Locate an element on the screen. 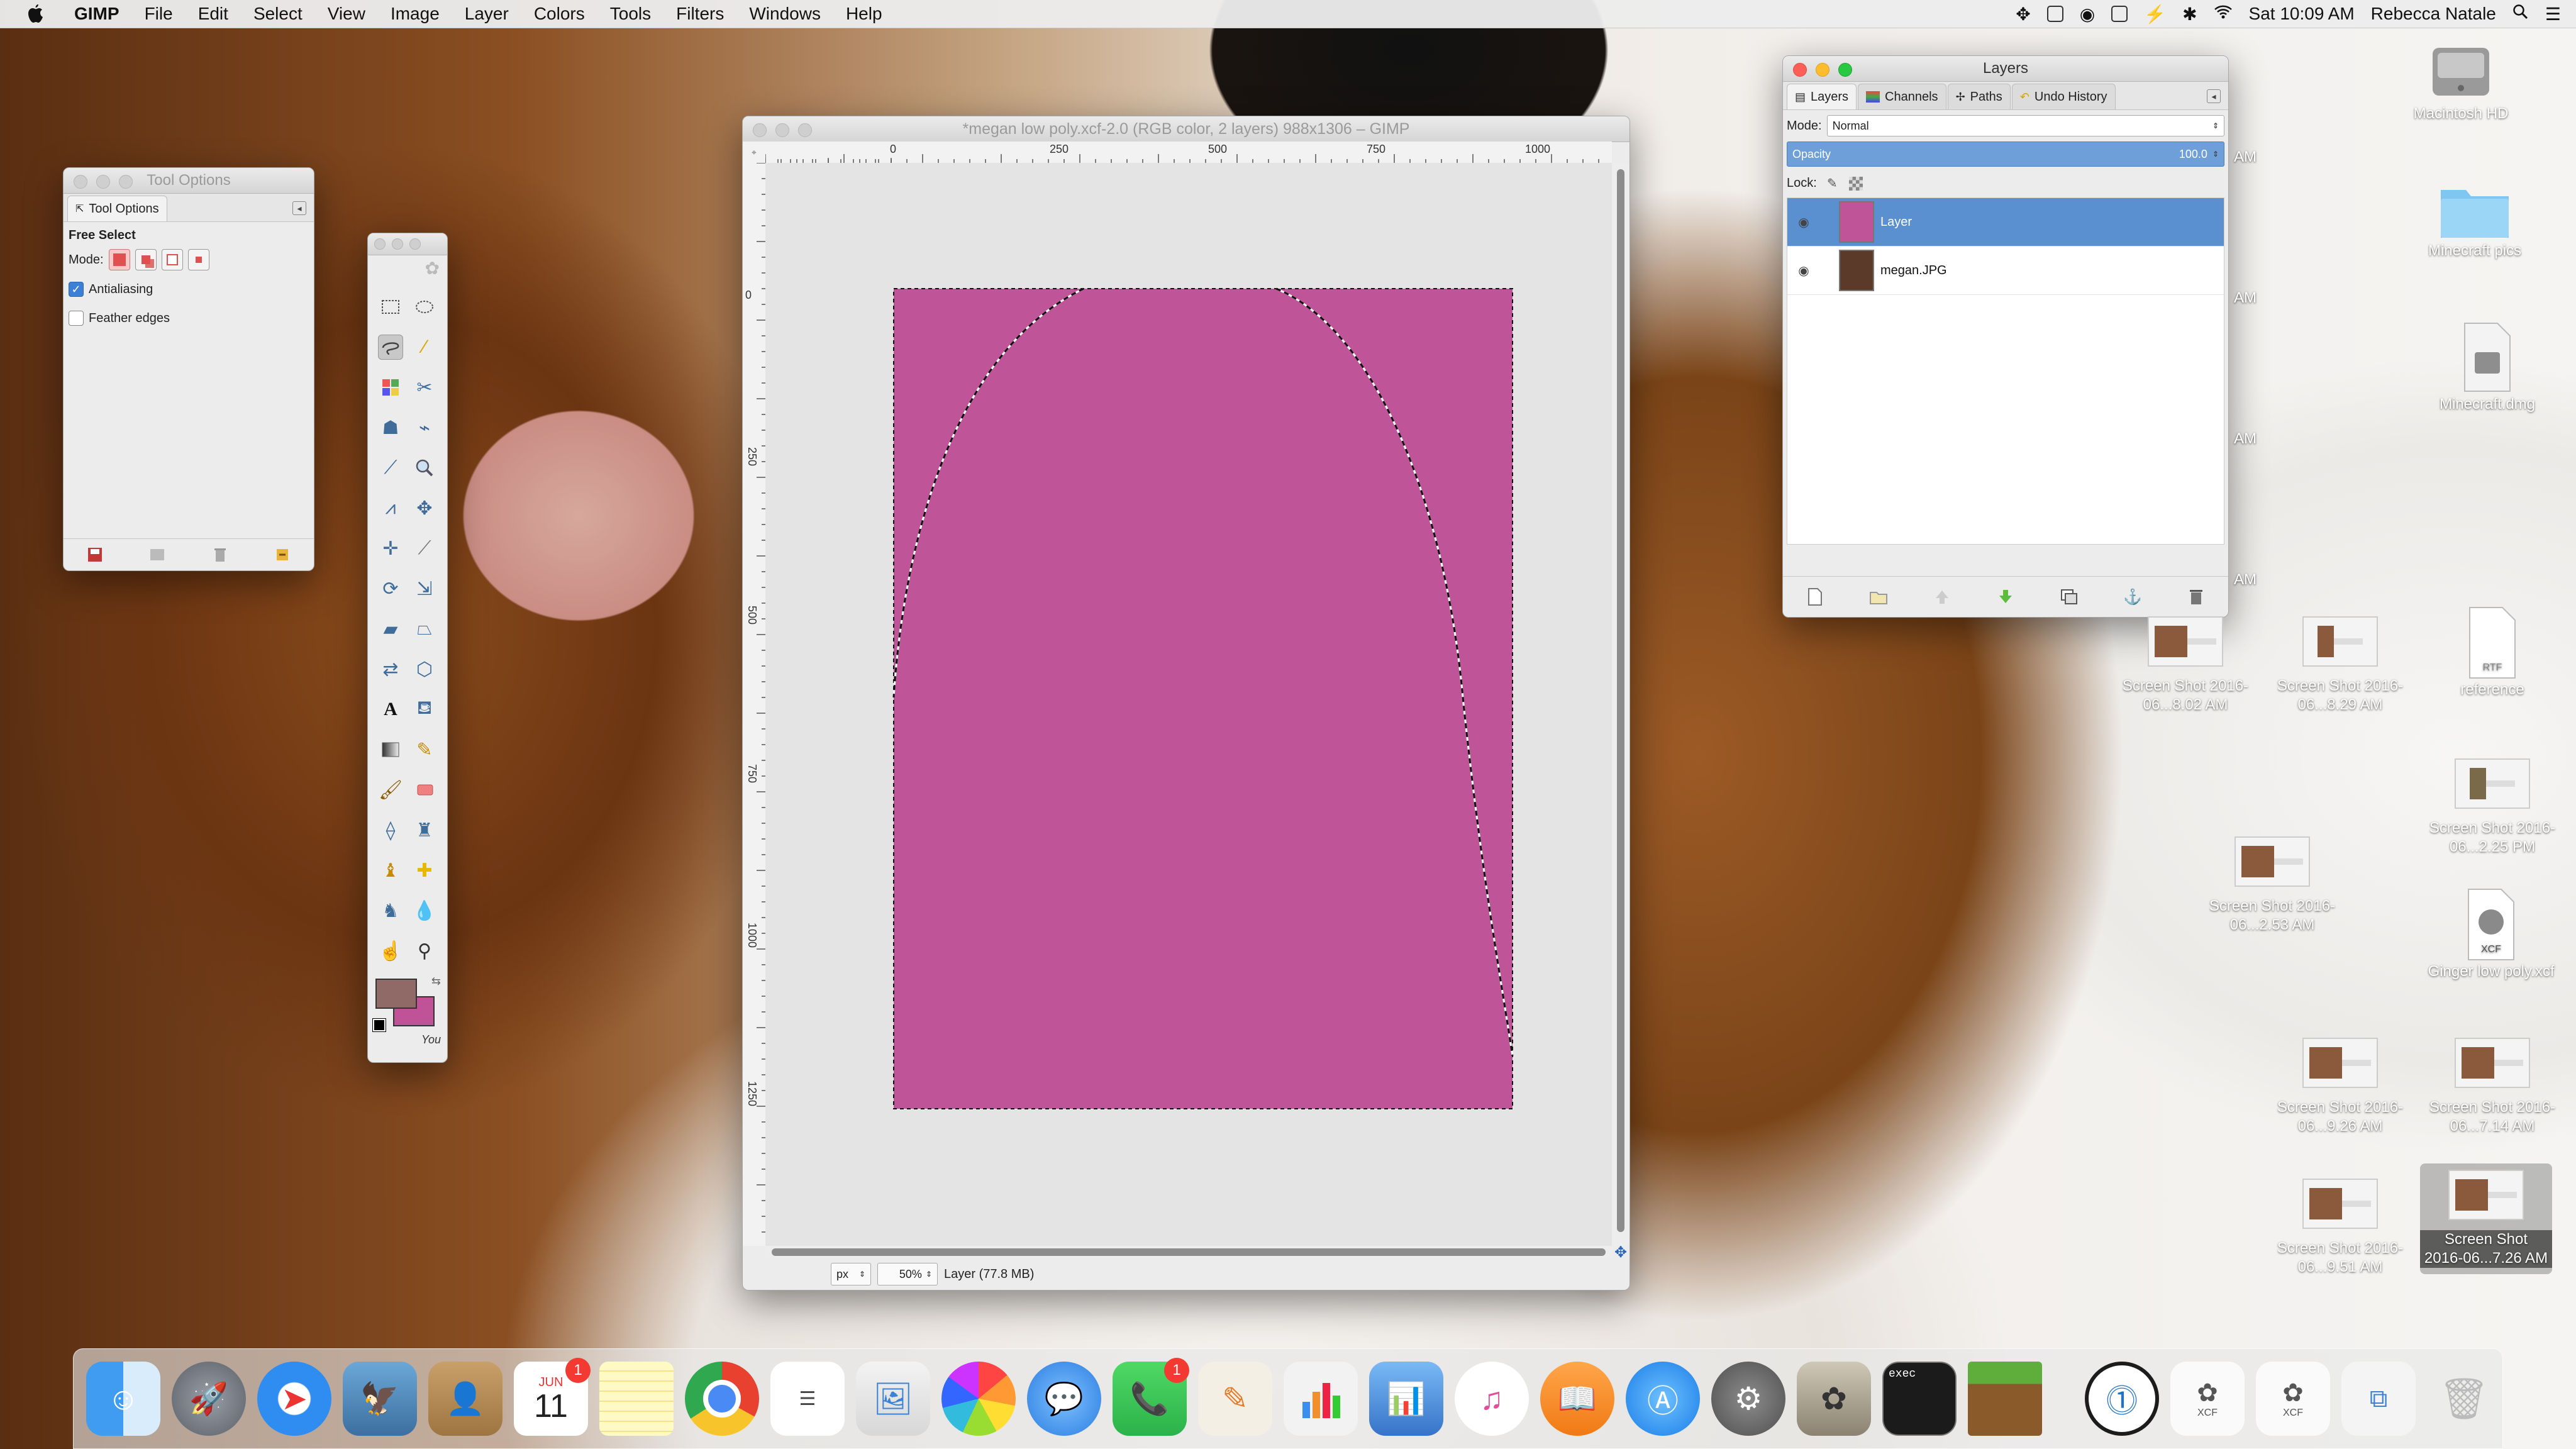  battery-charge-icon: ⚡ is located at coordinates (2155, 14).